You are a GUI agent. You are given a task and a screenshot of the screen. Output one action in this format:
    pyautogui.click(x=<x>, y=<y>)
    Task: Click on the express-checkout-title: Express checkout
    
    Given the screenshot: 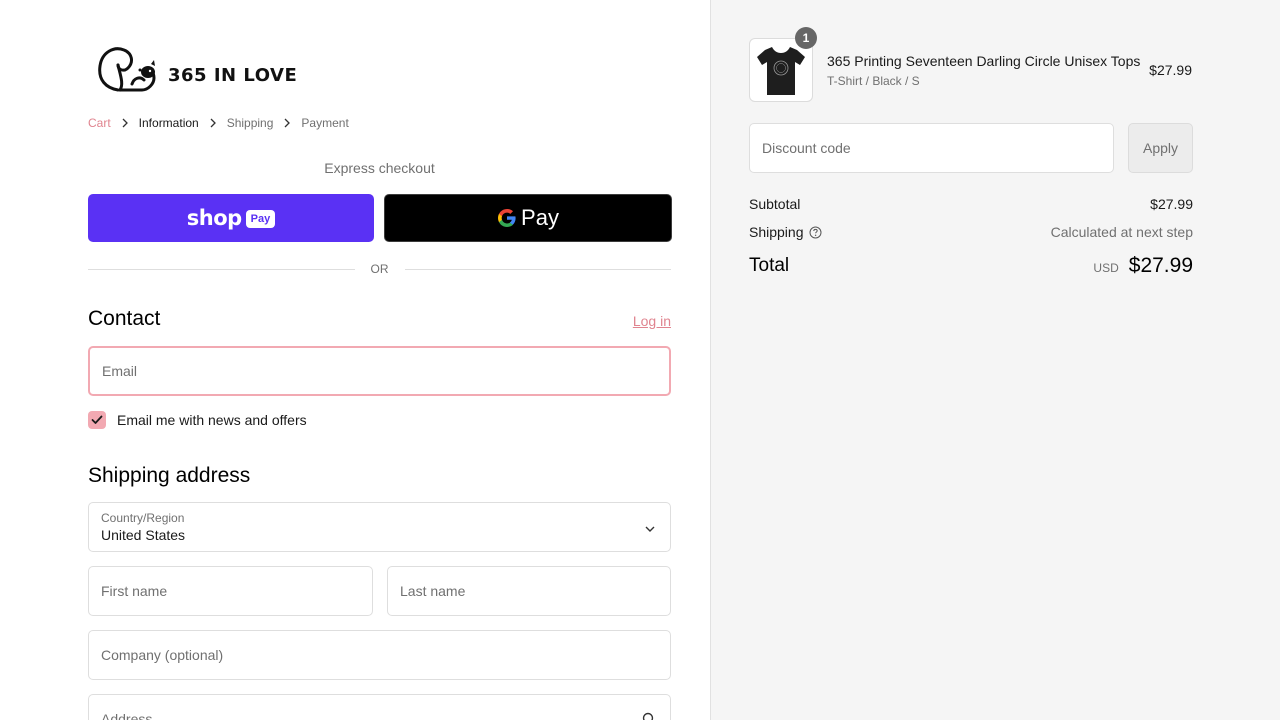 What is the action you would take?
    pyautogui.click(x=379, y=168)
    